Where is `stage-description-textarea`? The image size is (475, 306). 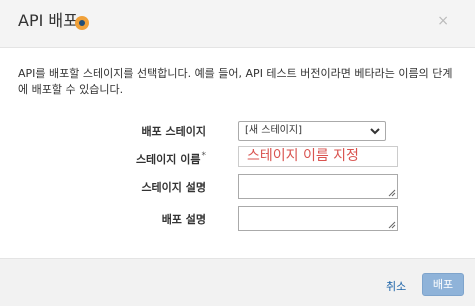 stage-description-textarea is located at coordinates (318, 186).